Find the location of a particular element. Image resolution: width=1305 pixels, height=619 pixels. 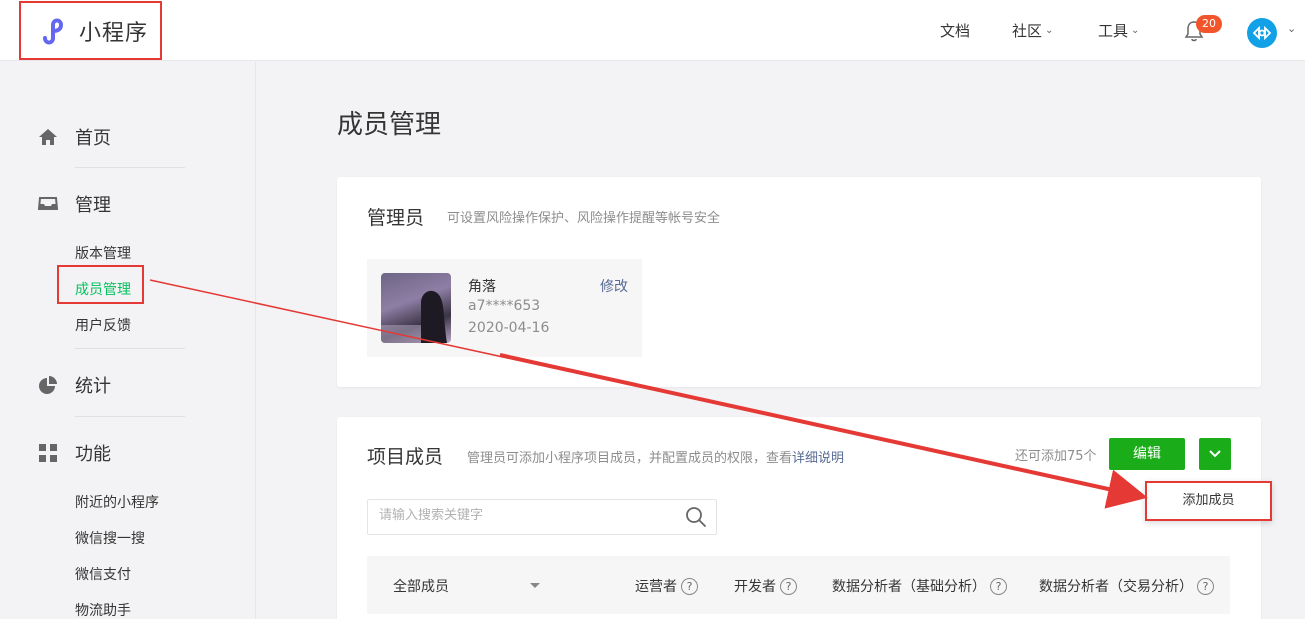

add-member-menu-item: 添加成员 is located at coordinates (1208, 501).